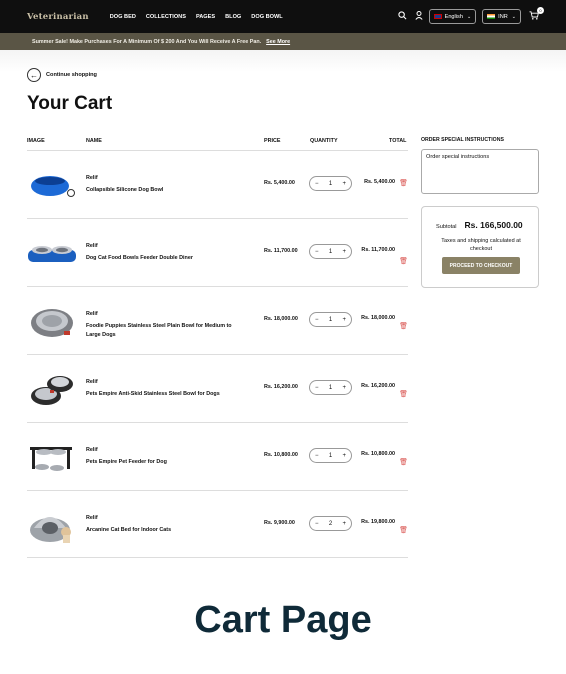 The width and height of the screenshot is (566, 674). Describe the element at coordinates (378, 522) in the screenshot. I see `line-total: Rs. 19,800.00` at that location.